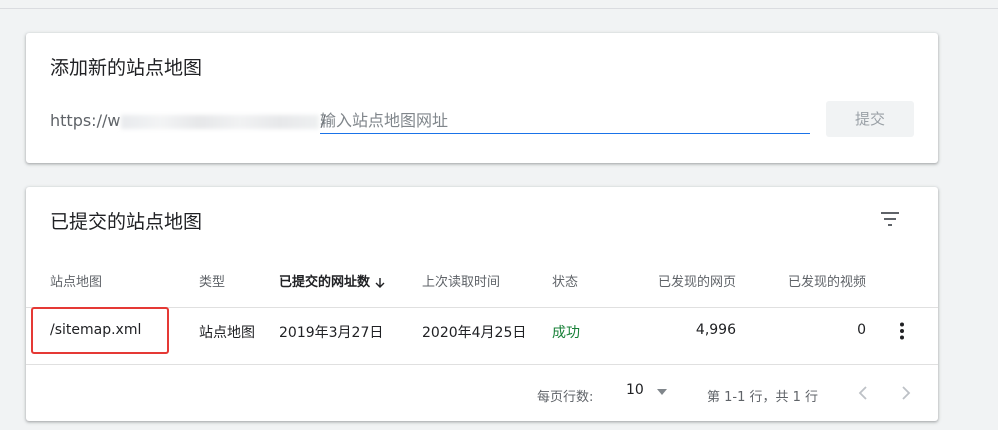 This screenshot has height=430, width=998. I want to click on top-bar-divider, so click(499, 4).